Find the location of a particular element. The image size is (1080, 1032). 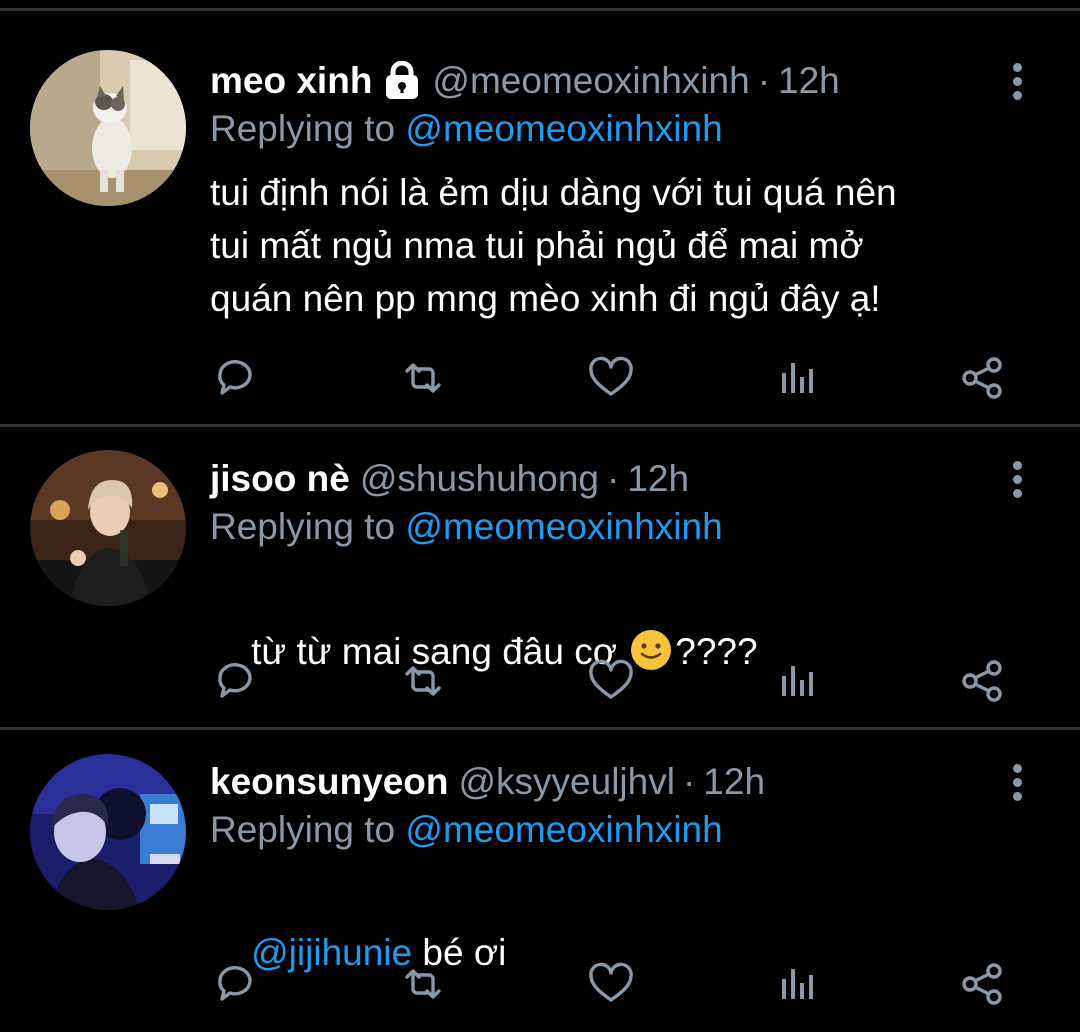

tweet-header: keonsunyeon @ksyyeuljhvl · 12h is located at coordinates (487, 782).